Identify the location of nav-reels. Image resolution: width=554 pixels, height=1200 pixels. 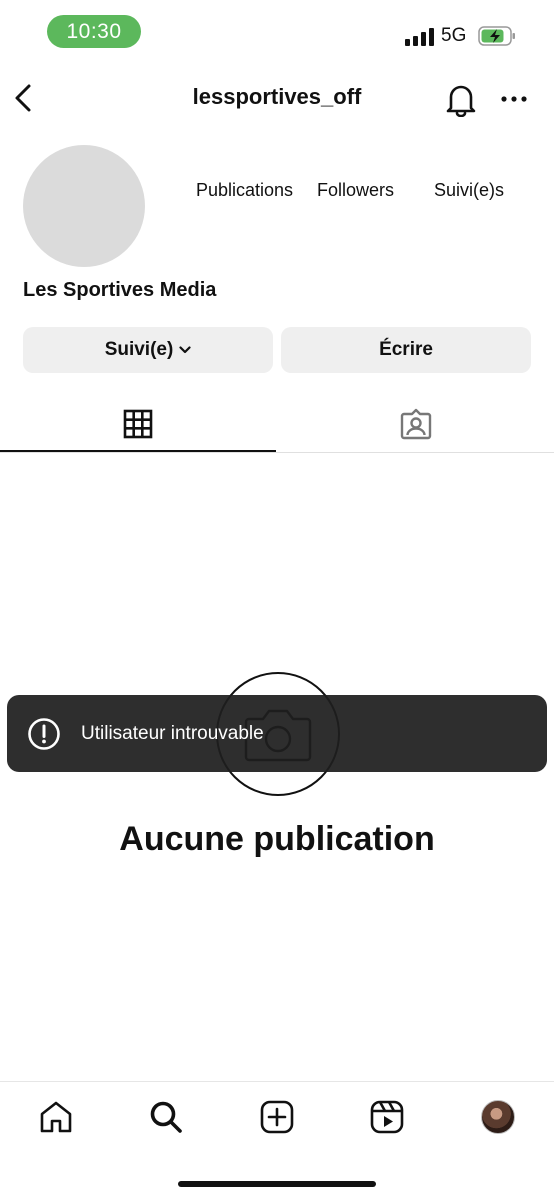
(387, 1117).